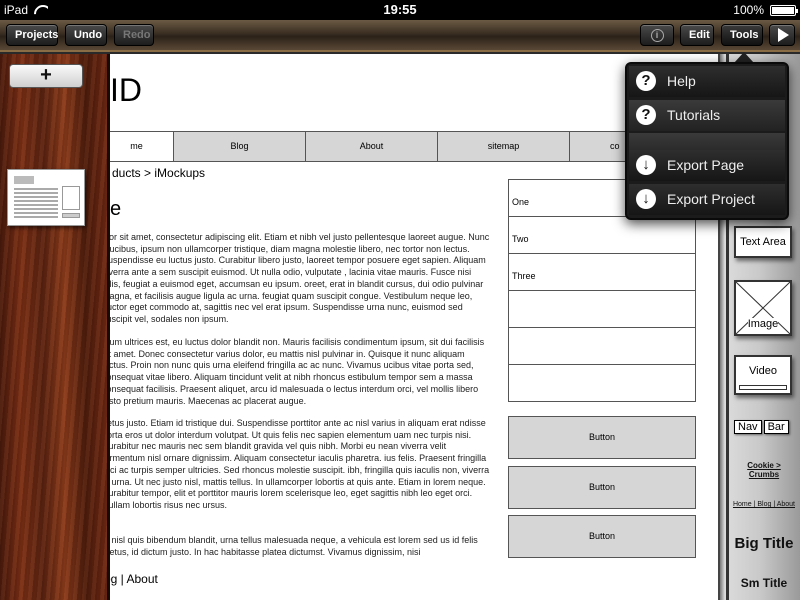 Image resolution: width=800 pixels, height=600 pixels. Describe the element at coordinates (32, 35) in the screenshot. I see `projects-button: Projects` at that location.